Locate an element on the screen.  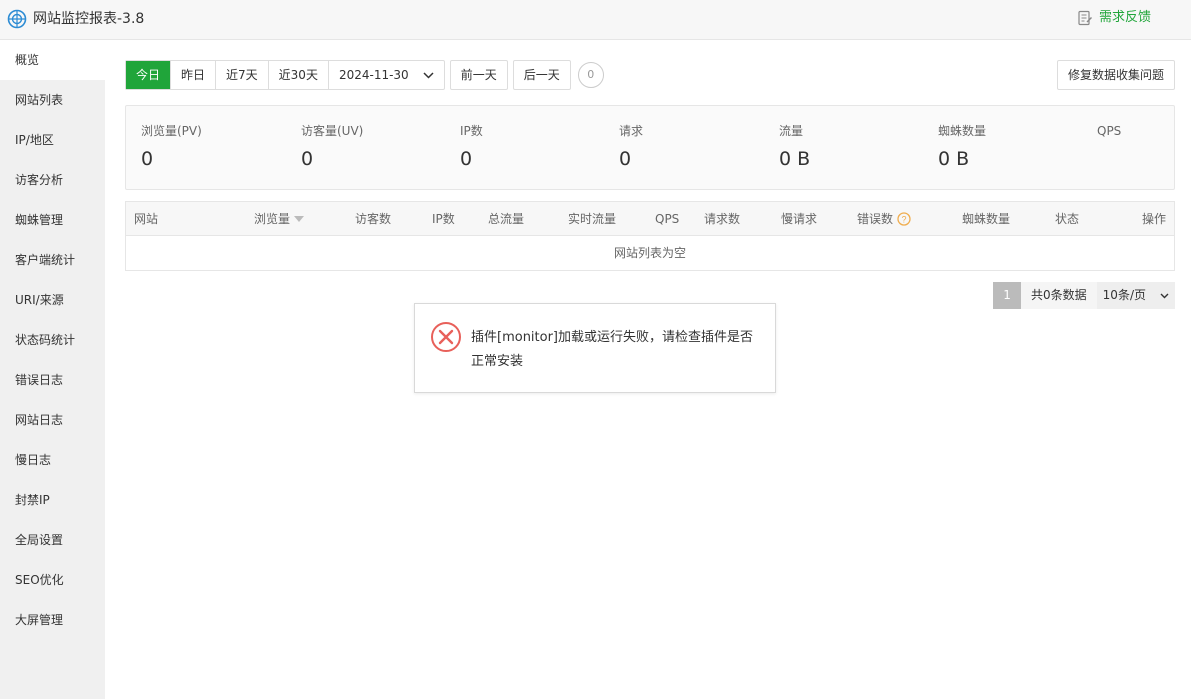
column-label: QPS is located at coordinates (667, 219).